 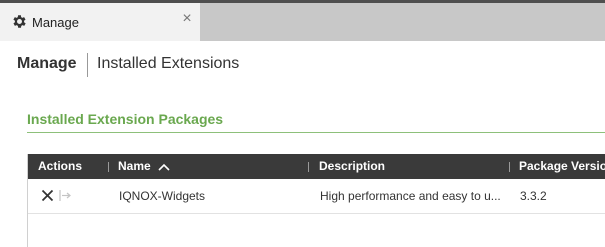 I want to click on sort-ascending-icon, so click(x=164, y=167).